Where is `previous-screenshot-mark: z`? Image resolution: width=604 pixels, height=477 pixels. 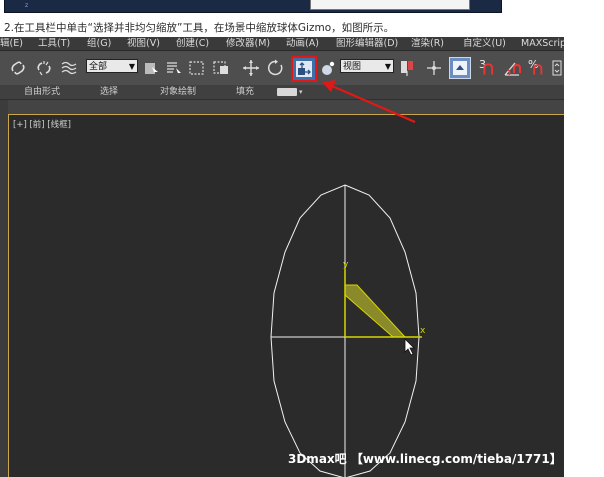 previous-screenshot-mark: z is located at coordinates (27, 5).